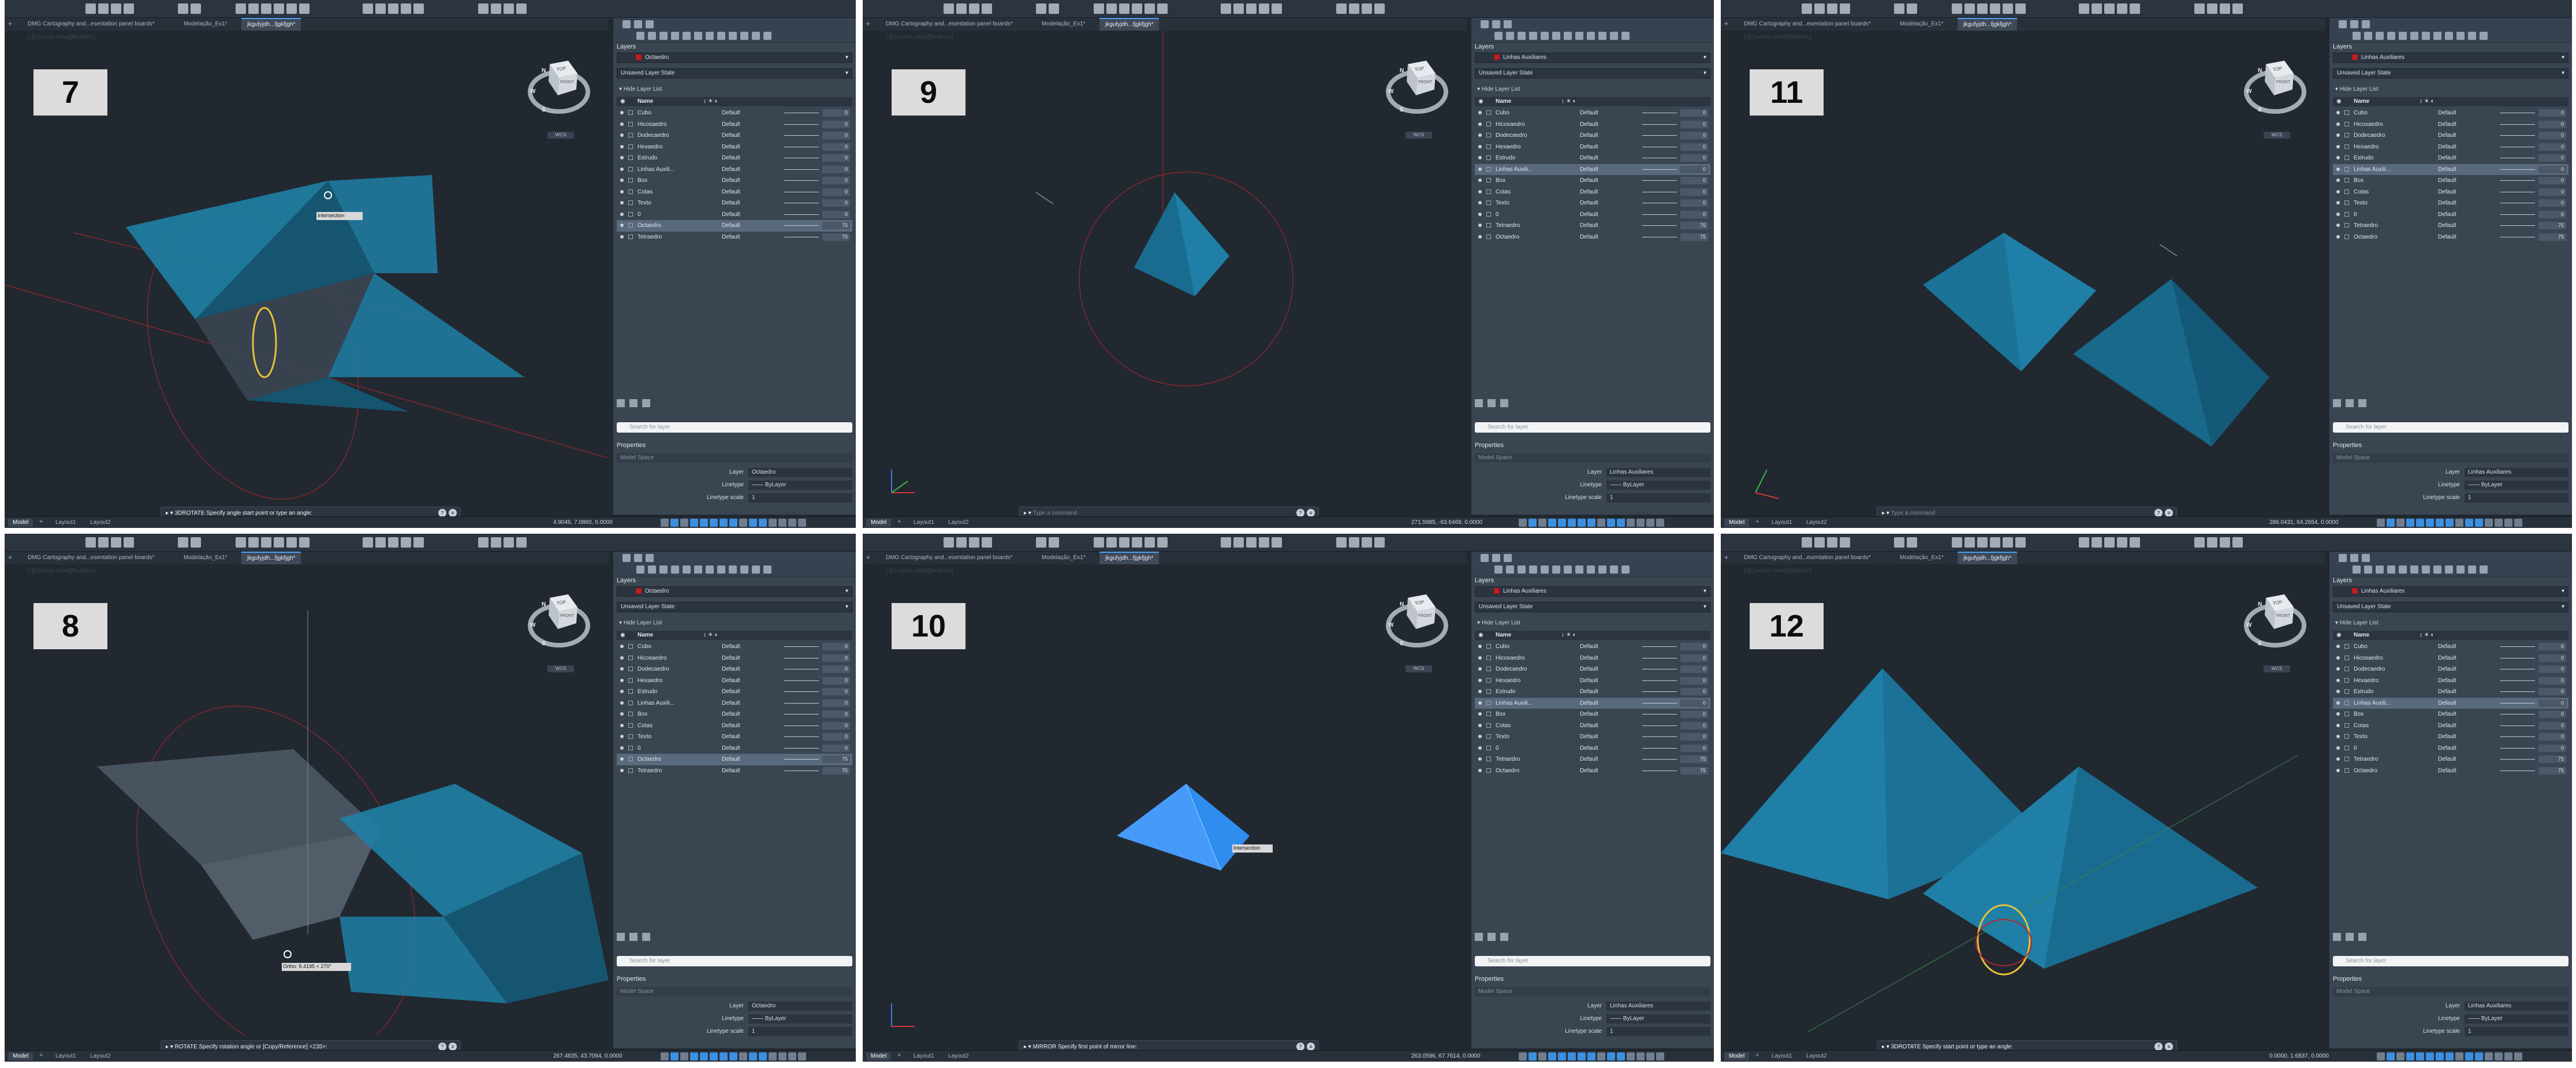  What do you see at coordinates (205, 24) in the screenshot?
I see `file-tab: Modelação_Ex1*` at bounding box center [205, 24].